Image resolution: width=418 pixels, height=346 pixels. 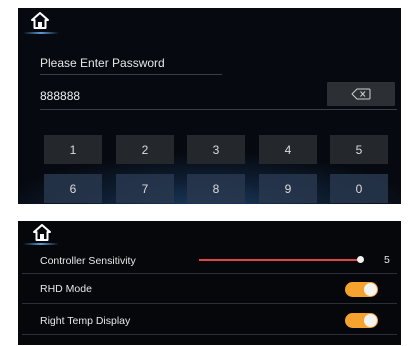 I want to click on key-0: 0, so click(x=359, y=188).